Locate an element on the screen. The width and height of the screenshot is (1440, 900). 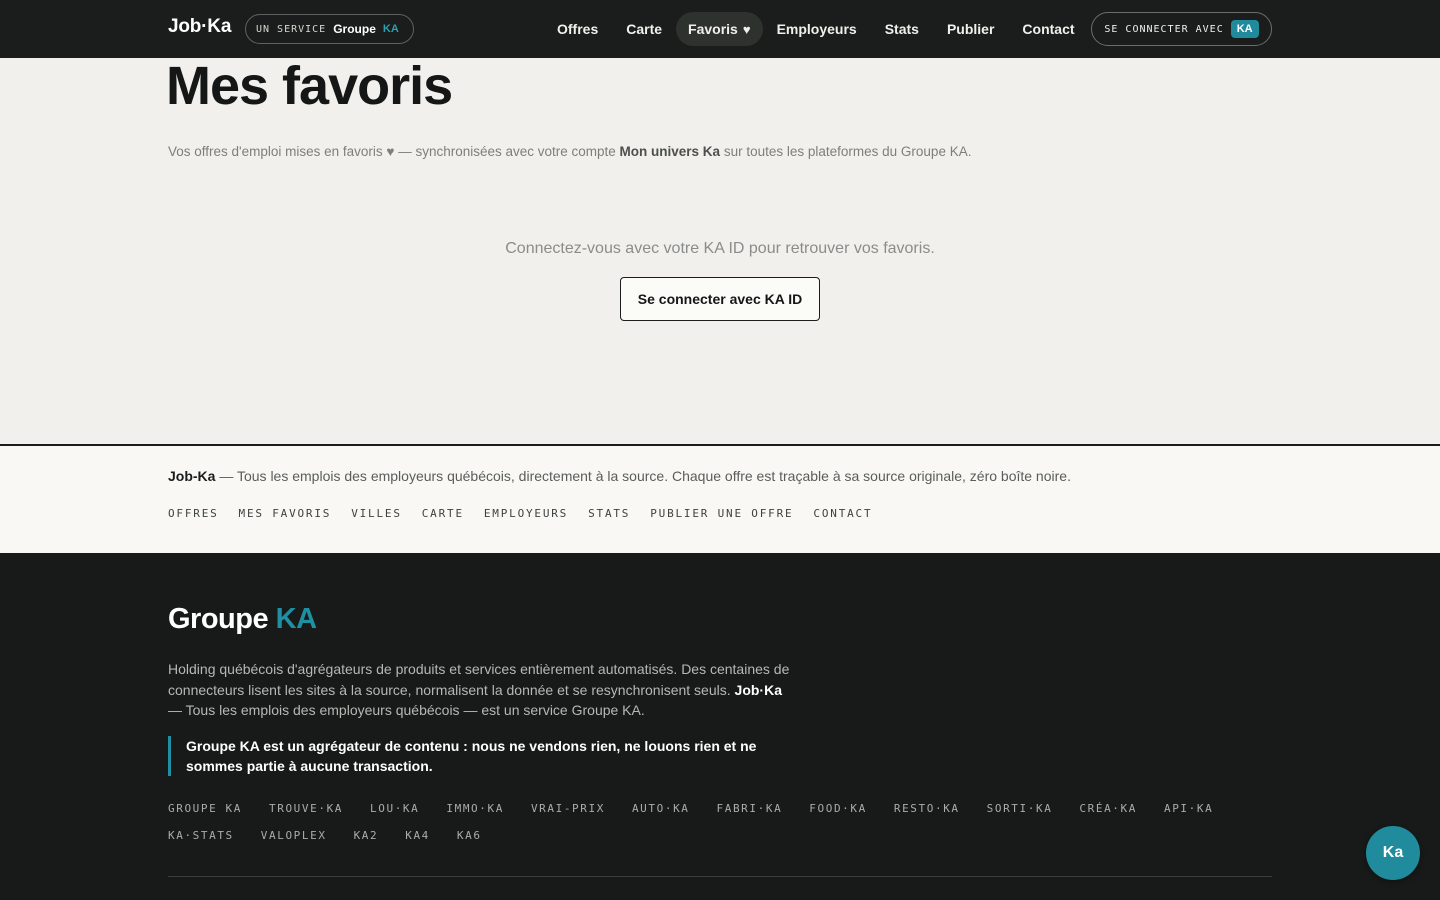
brand-logo: Job·Ka is located at coordinates (199, 27).